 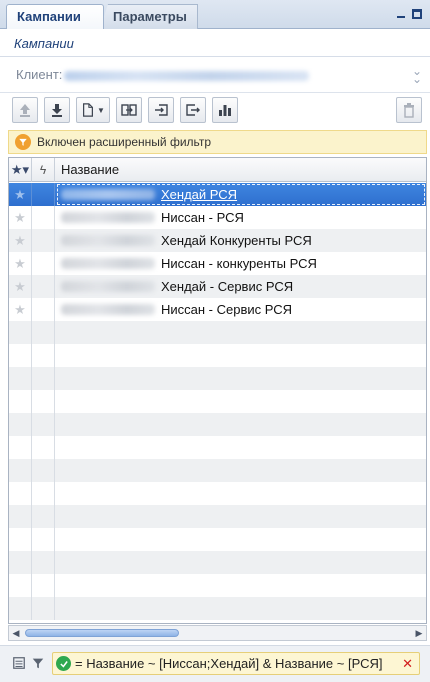 I want to click on check-icon, so click(x=63, y=663).